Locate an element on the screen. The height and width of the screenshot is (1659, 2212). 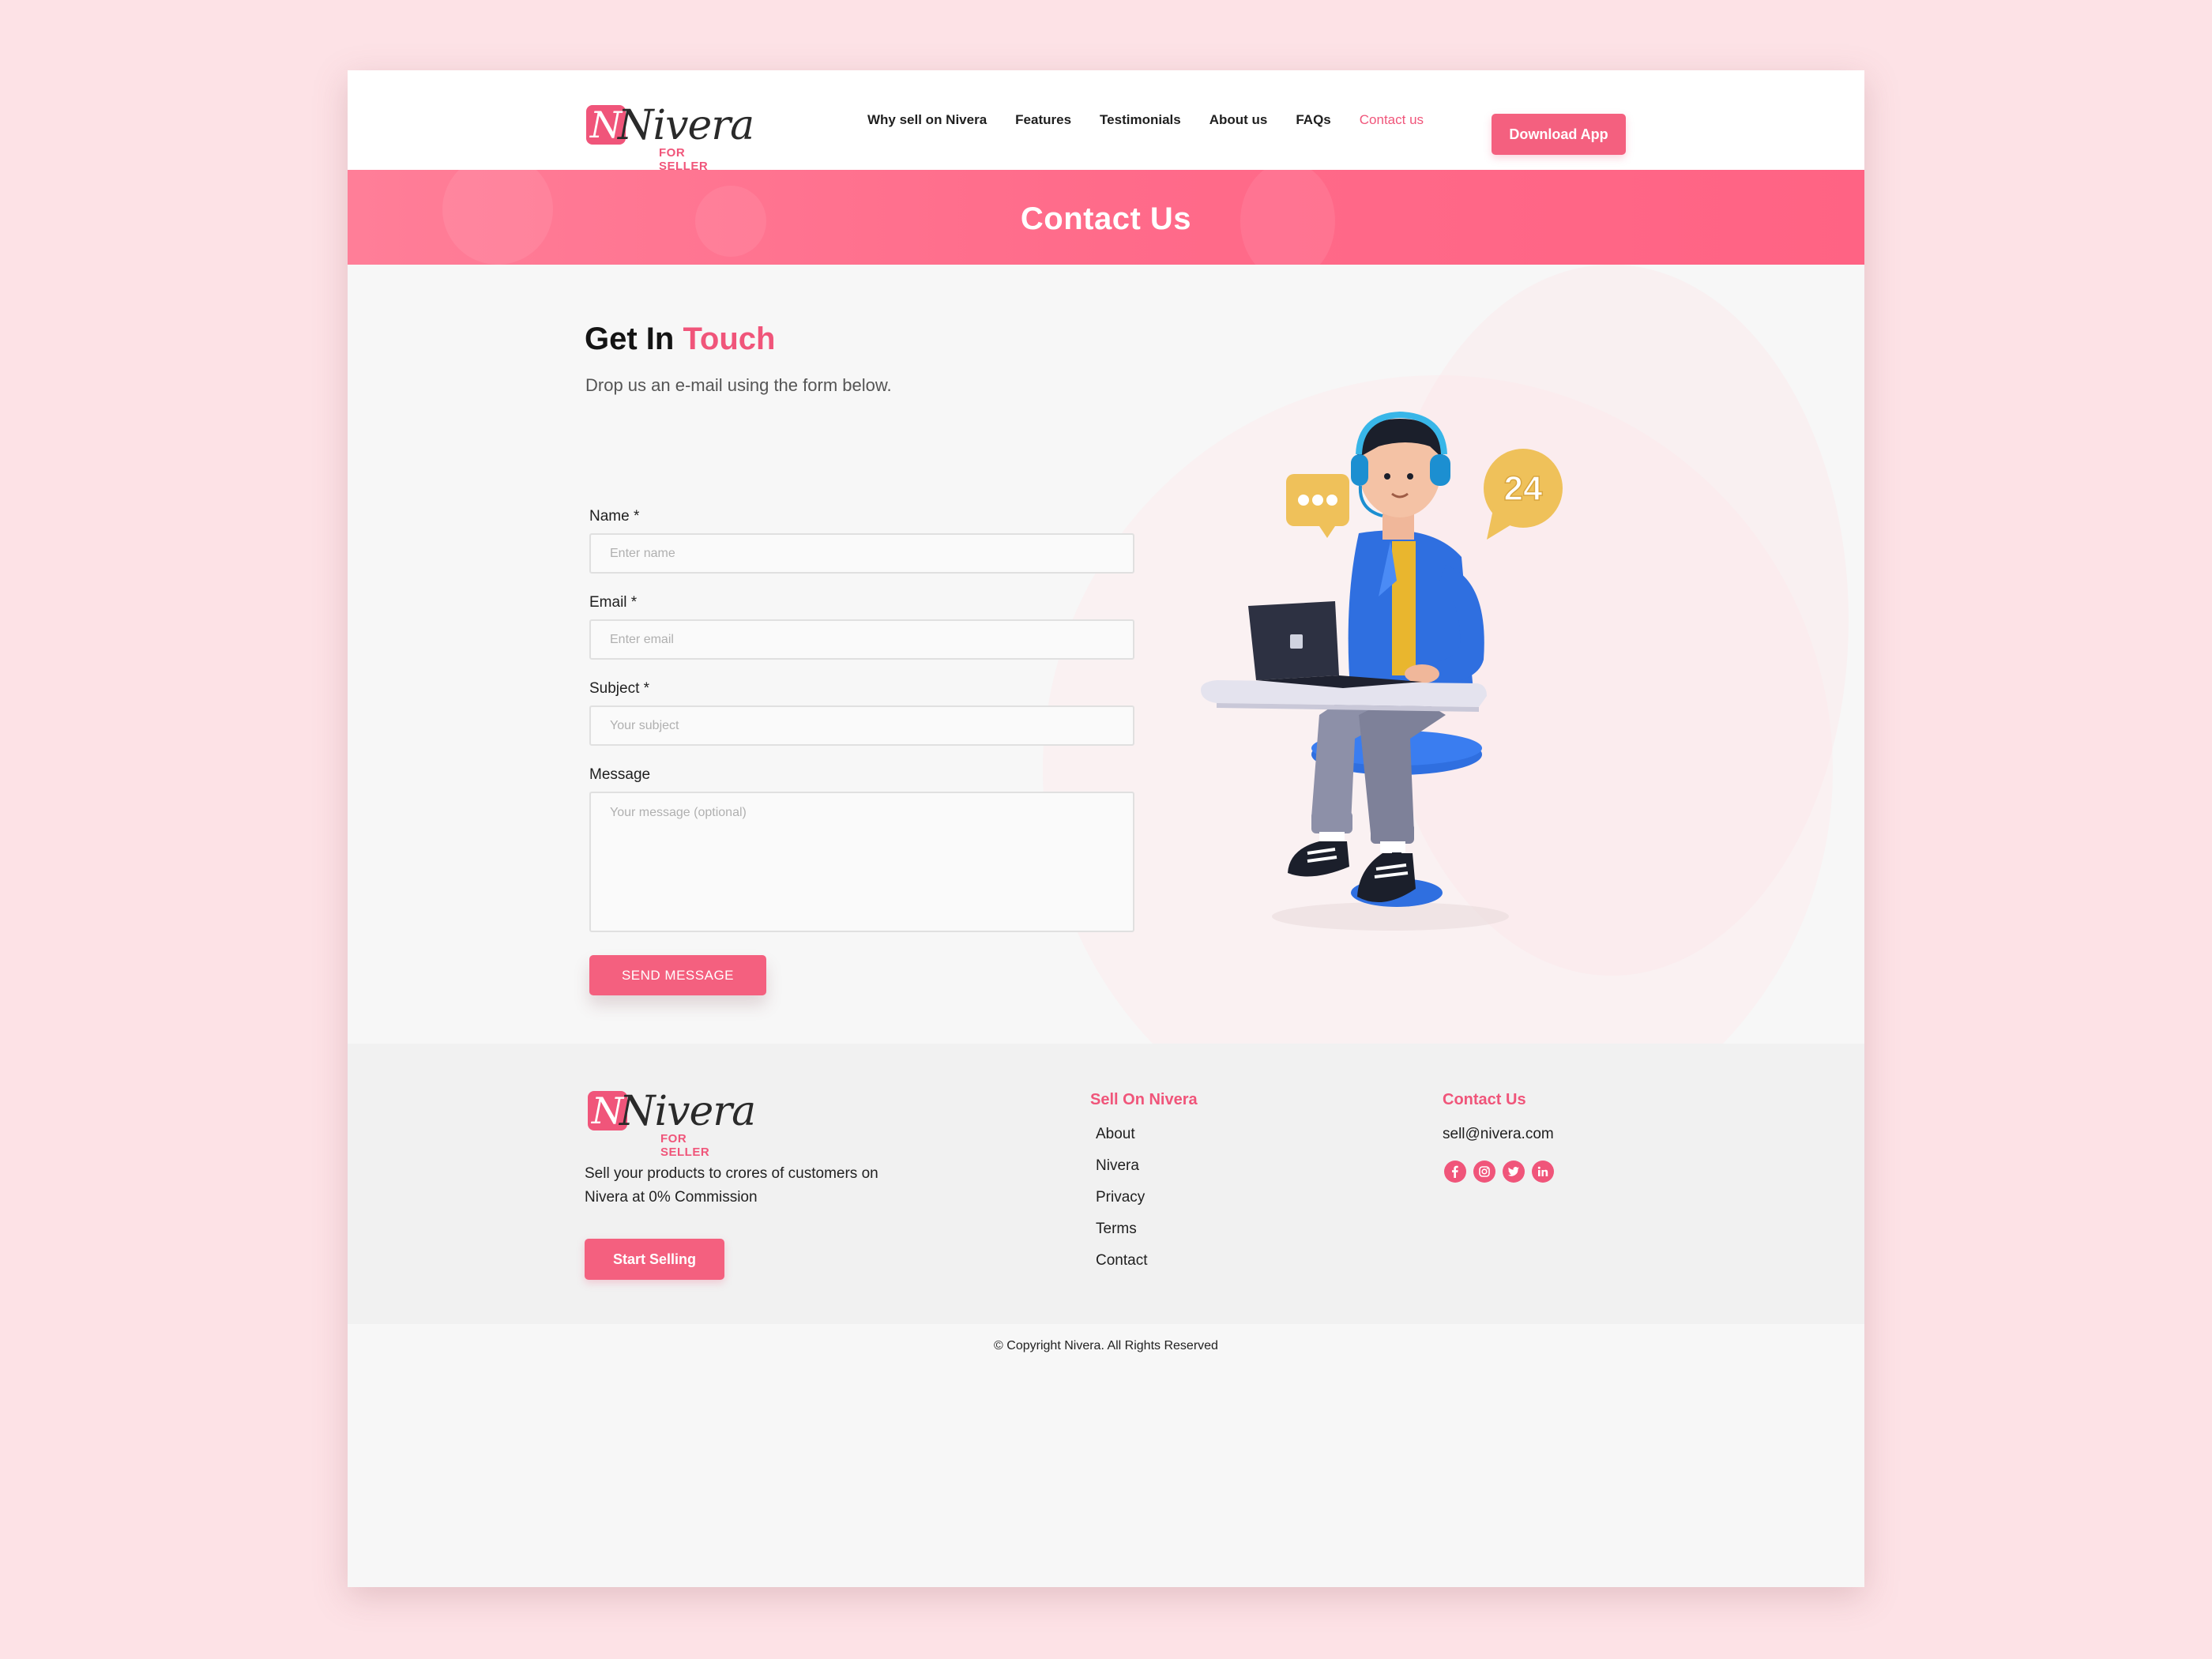
copyright-text: © Copyright Nivera. All Rights Reserved is located at coordinates (1106, 1346).